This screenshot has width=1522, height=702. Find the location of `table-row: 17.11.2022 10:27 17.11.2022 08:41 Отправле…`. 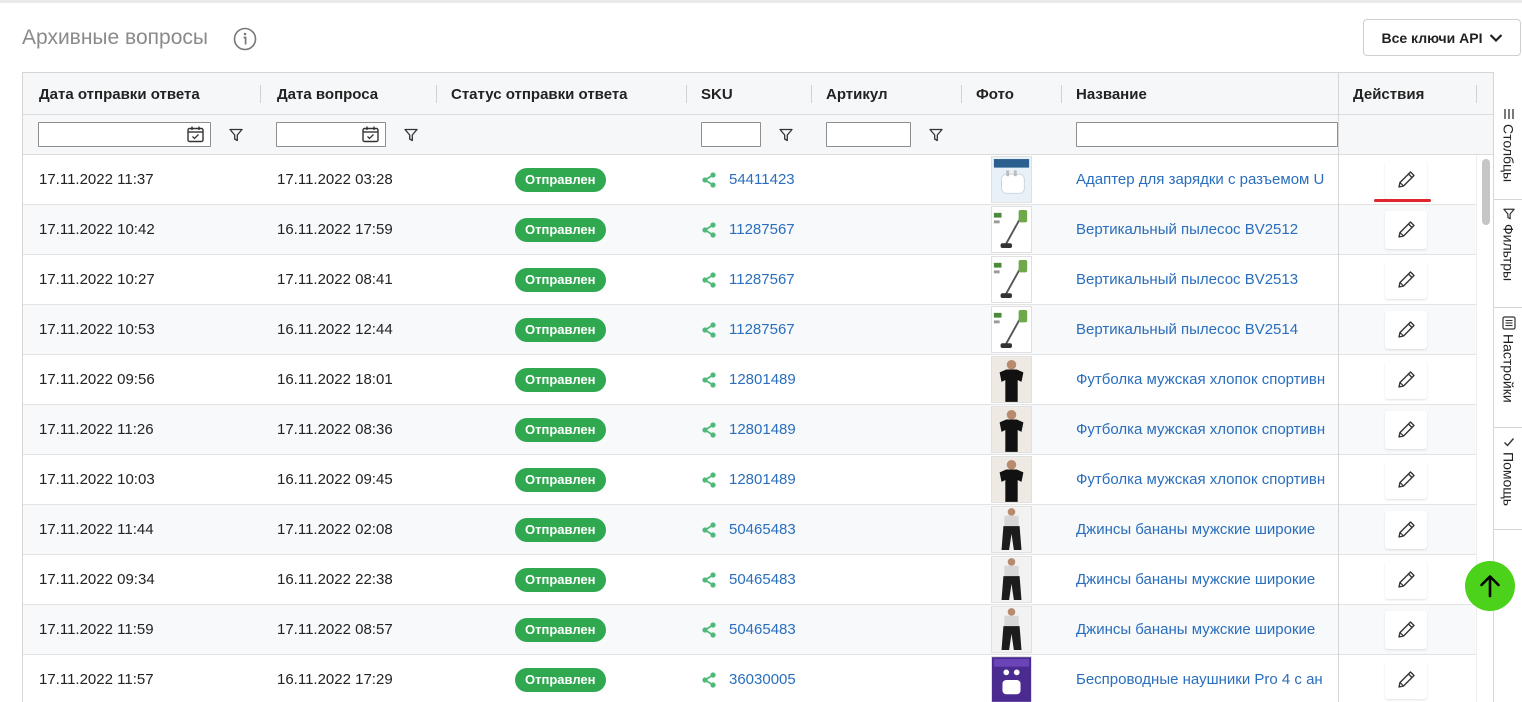

table-row: 17.11.2022 10:27 17.11.2022 08:41 Отправле… is located at coordinates (759, 280).